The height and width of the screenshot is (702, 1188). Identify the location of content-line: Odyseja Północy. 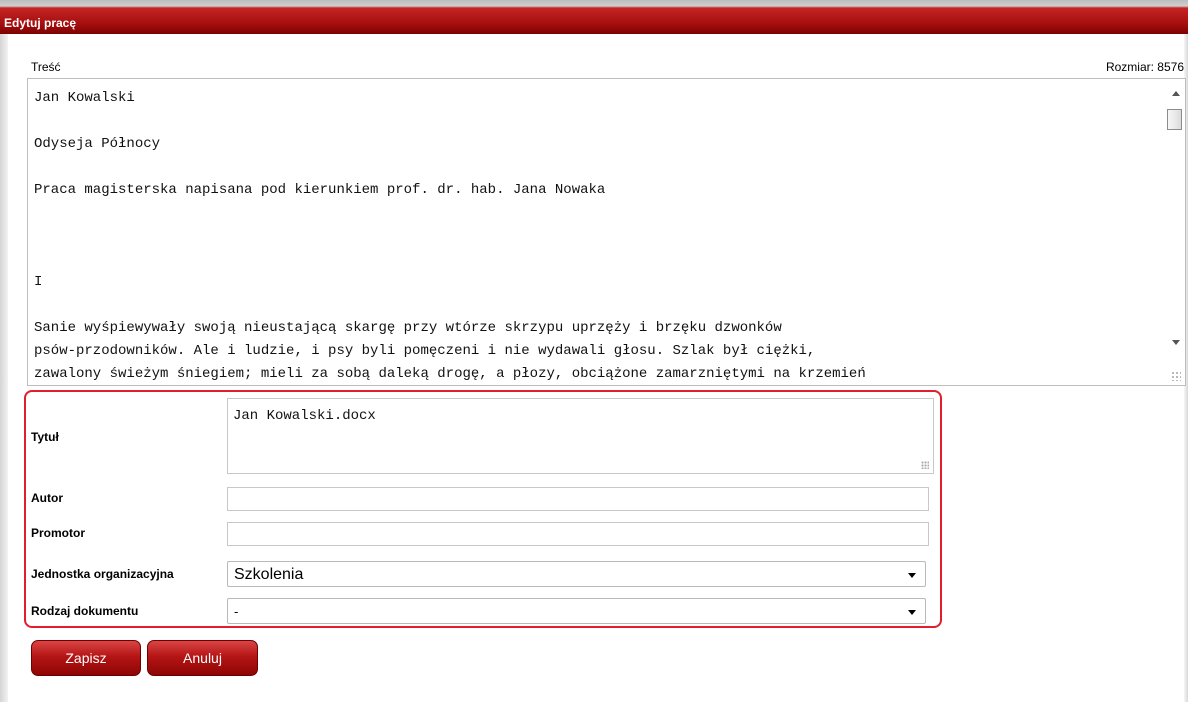
(97, 144).